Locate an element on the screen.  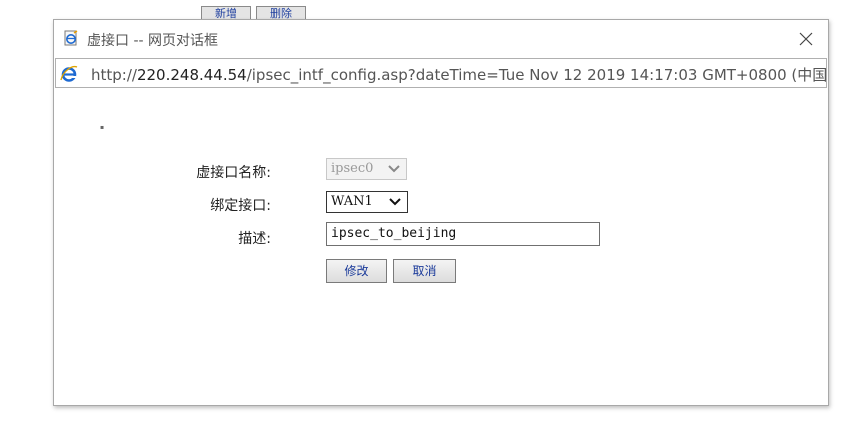
window-title: 虚接口 -- 网页对话框 is located at coordinates (153, 41).